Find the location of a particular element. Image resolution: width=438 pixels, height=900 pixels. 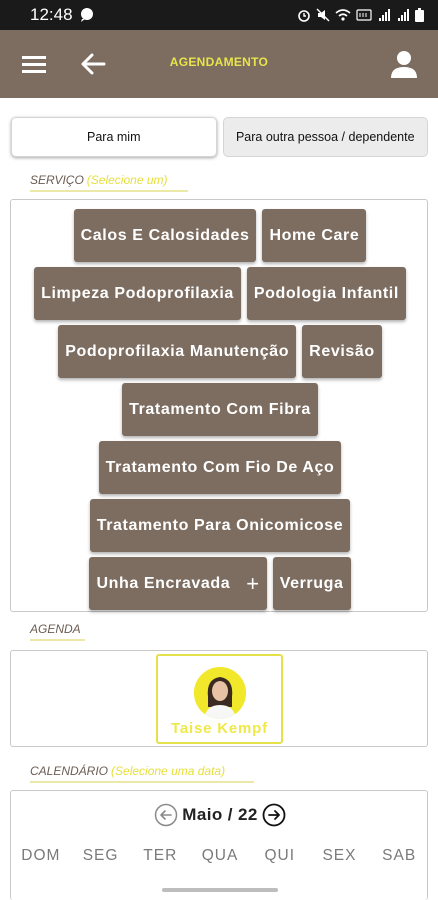

service-button-onicomicose: Tratamento Para Onicomicose is located at coordinates (220, 525).